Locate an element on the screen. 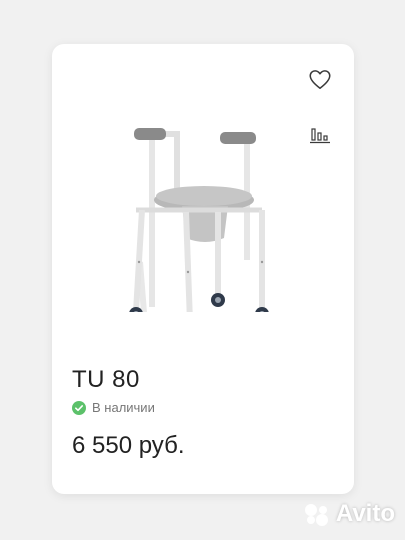 Image resolution: width=405 pixels, height=540 pixels. product-title: TU 80 is located at coordinates (106, 380).